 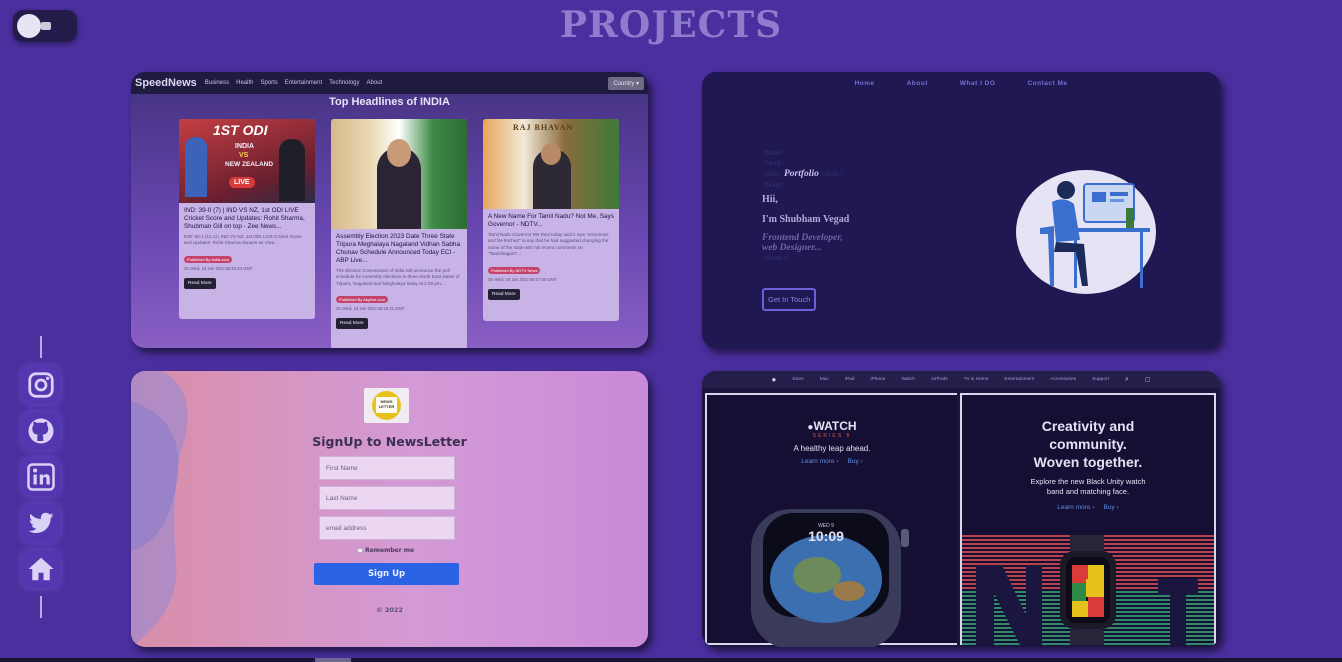 What do you see at coordinates (386, 405) in the screenshot?
I see `newsletter-logo: NEWS LETTER` at bounding box center [386, 405].